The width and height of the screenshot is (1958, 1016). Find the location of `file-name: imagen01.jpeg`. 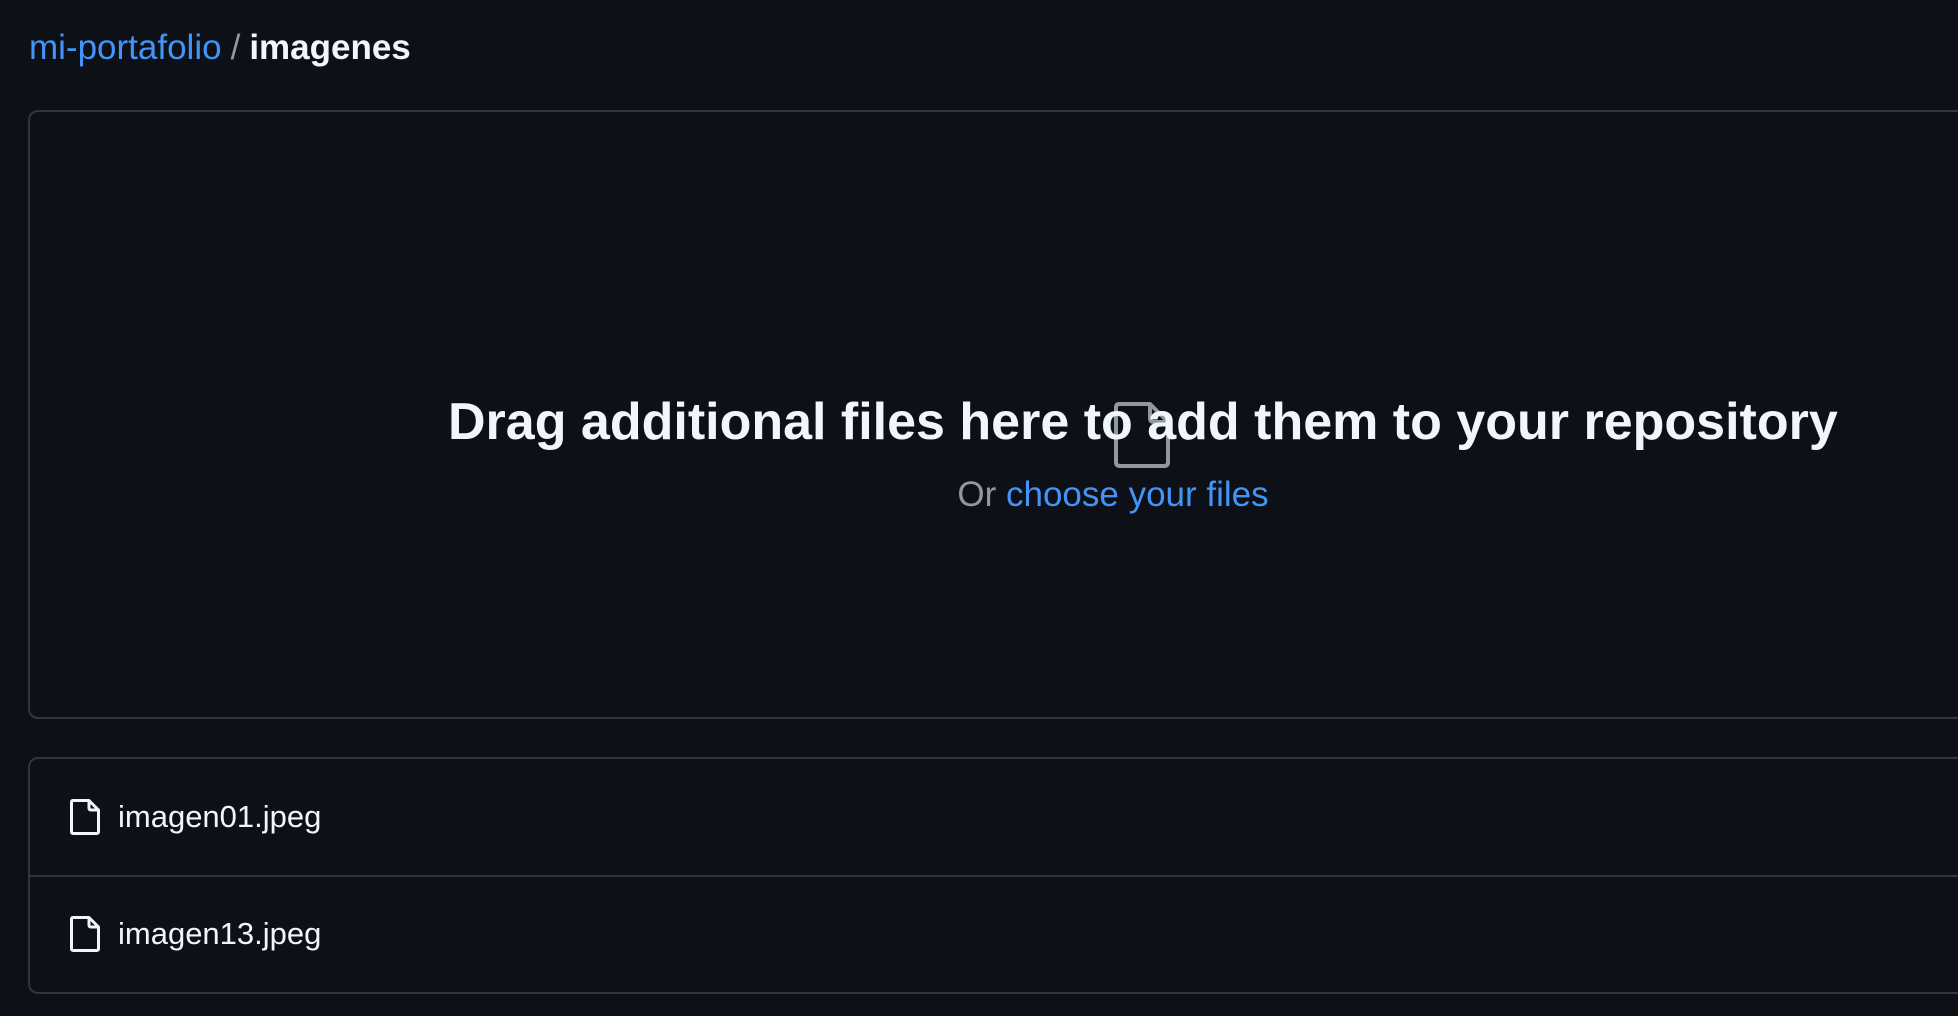

file-name: imagen01.jpeg is located at coordinates (220, 816).